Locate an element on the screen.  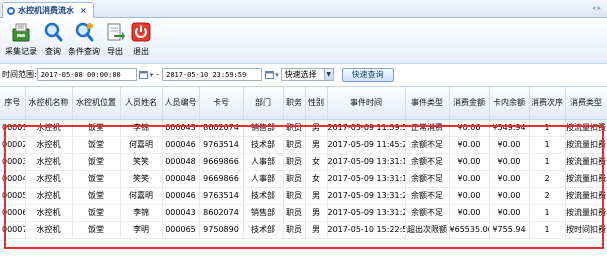
column-header: 人员编号 is located at coordinates (181, 103).